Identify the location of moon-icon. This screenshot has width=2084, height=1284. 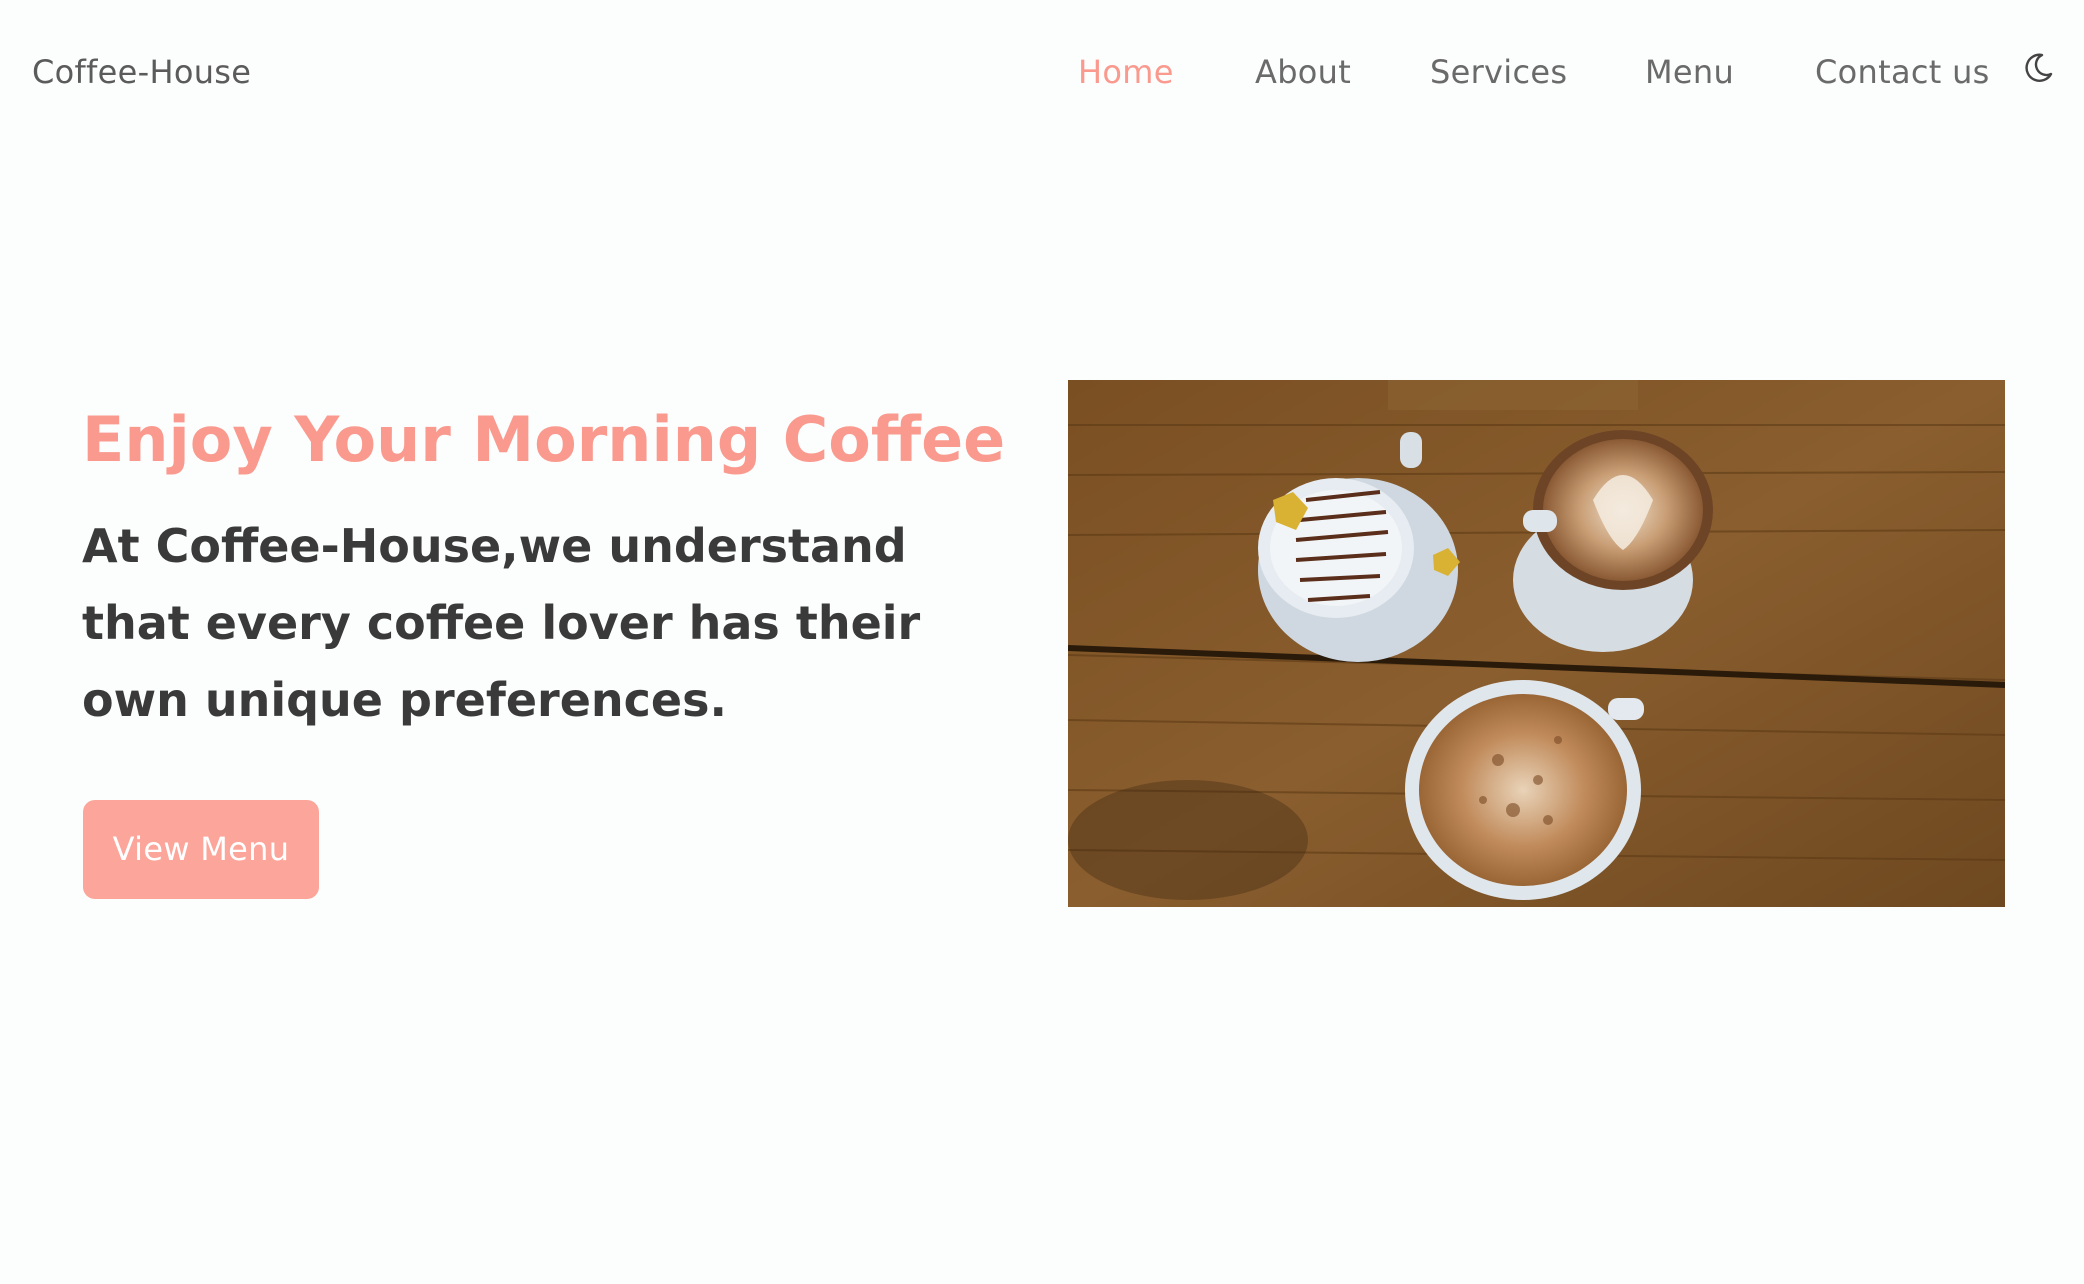
(2038, 68).